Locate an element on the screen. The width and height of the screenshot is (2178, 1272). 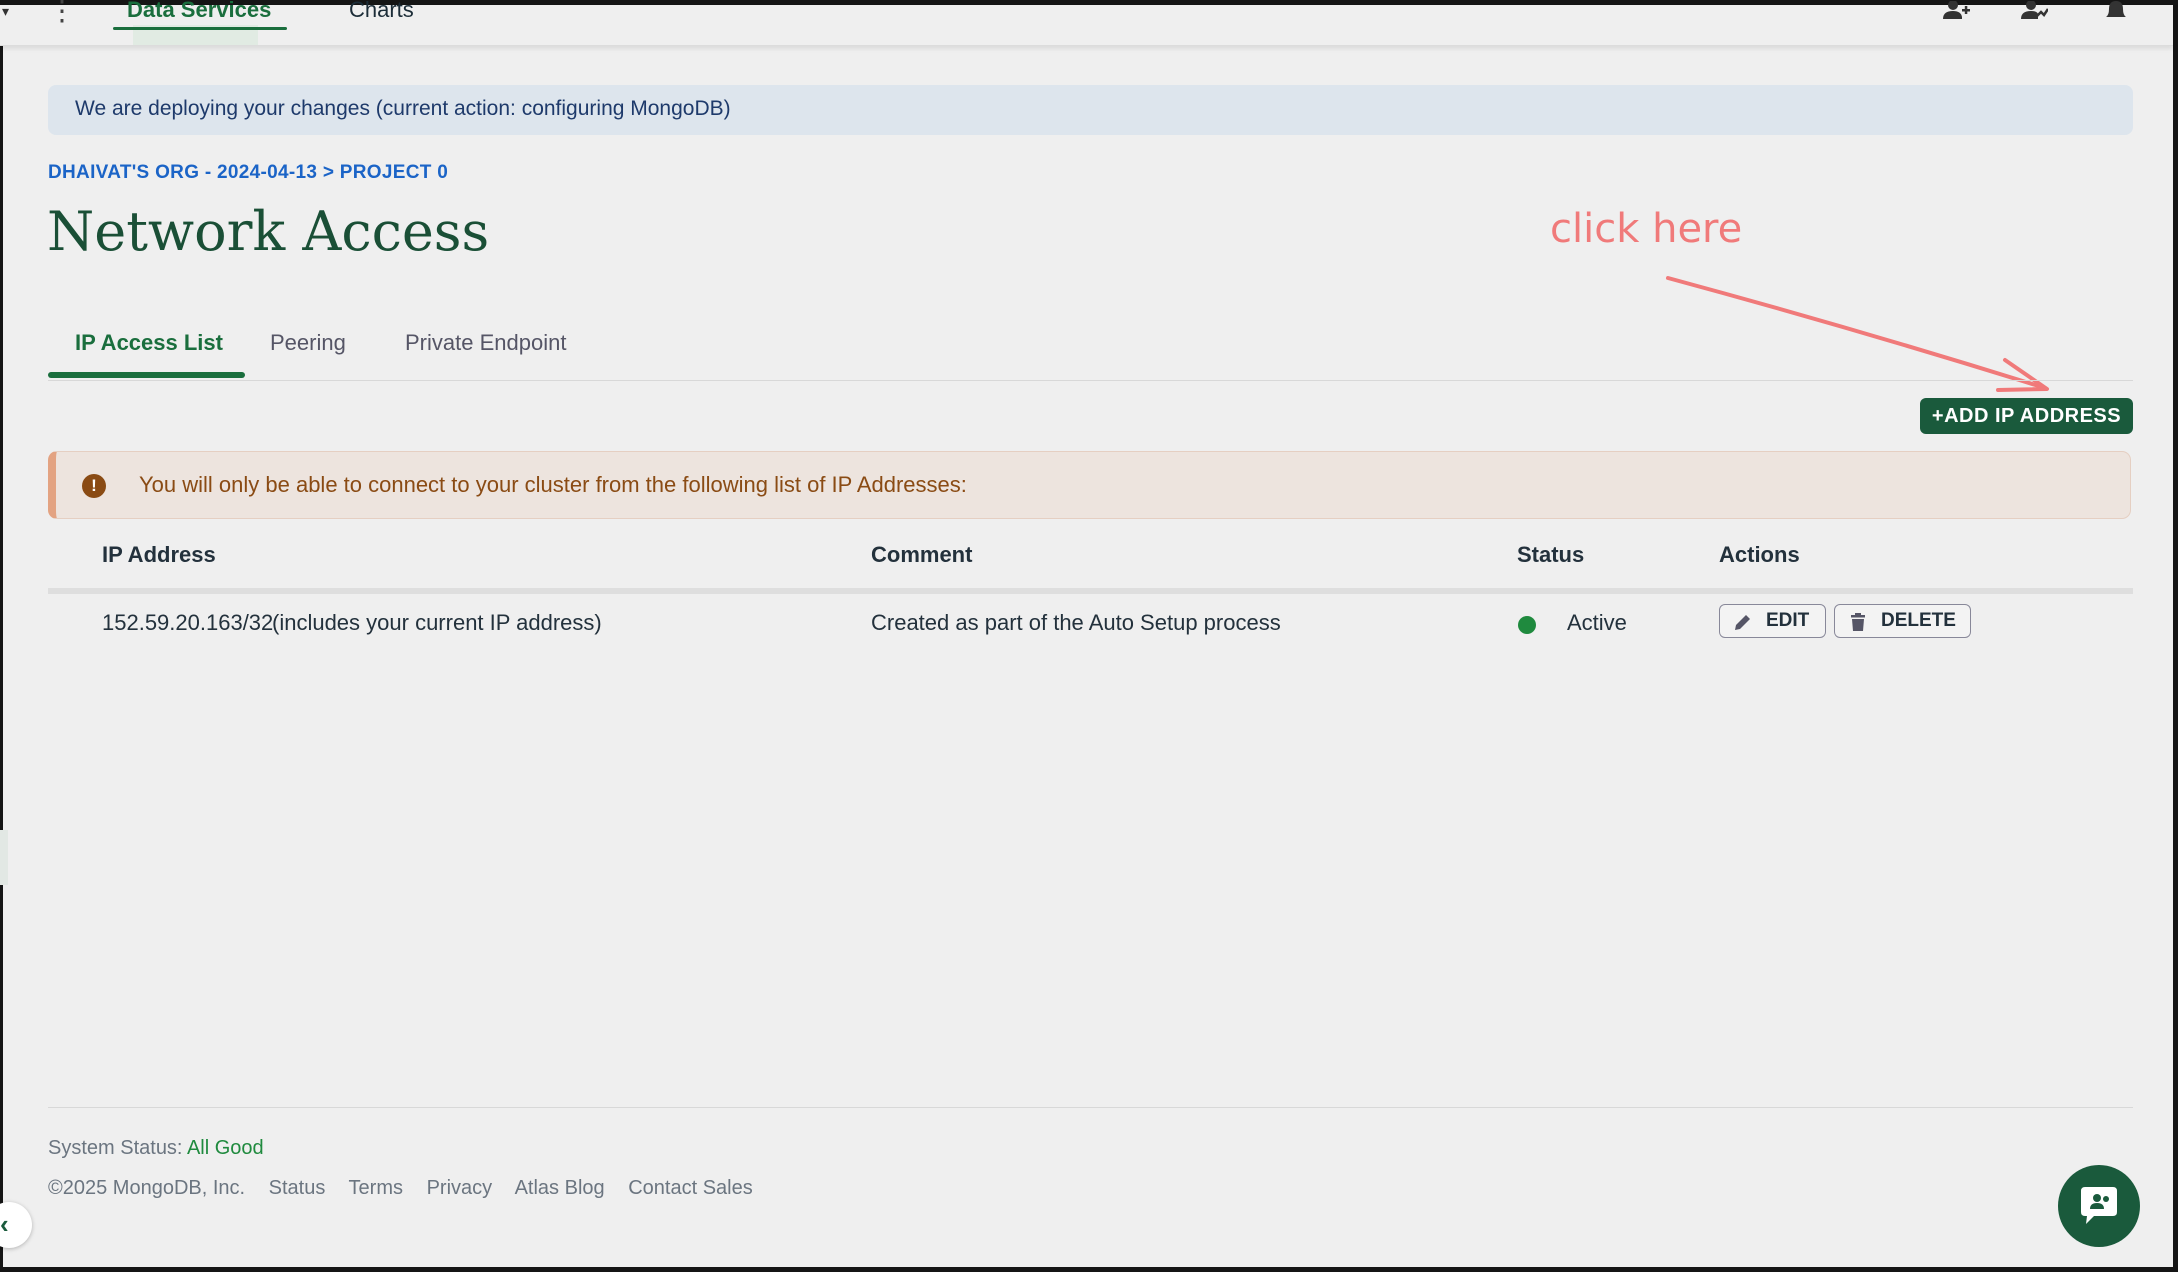
window-frame-right is located at coordinates (2175, 636).